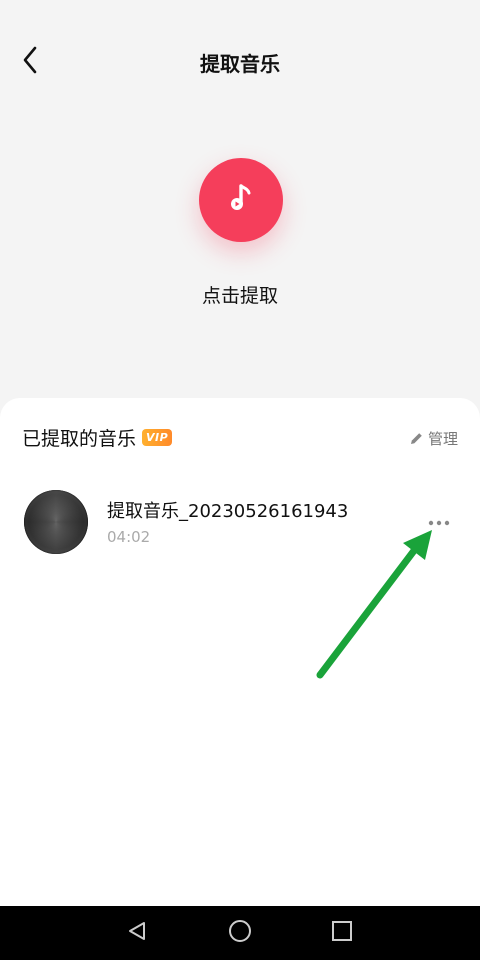 This screenshot has width=480, height=960. Describe the element at coordinates (129, 537) in the screenshot. I see `music-duration: 04:02` at that location.